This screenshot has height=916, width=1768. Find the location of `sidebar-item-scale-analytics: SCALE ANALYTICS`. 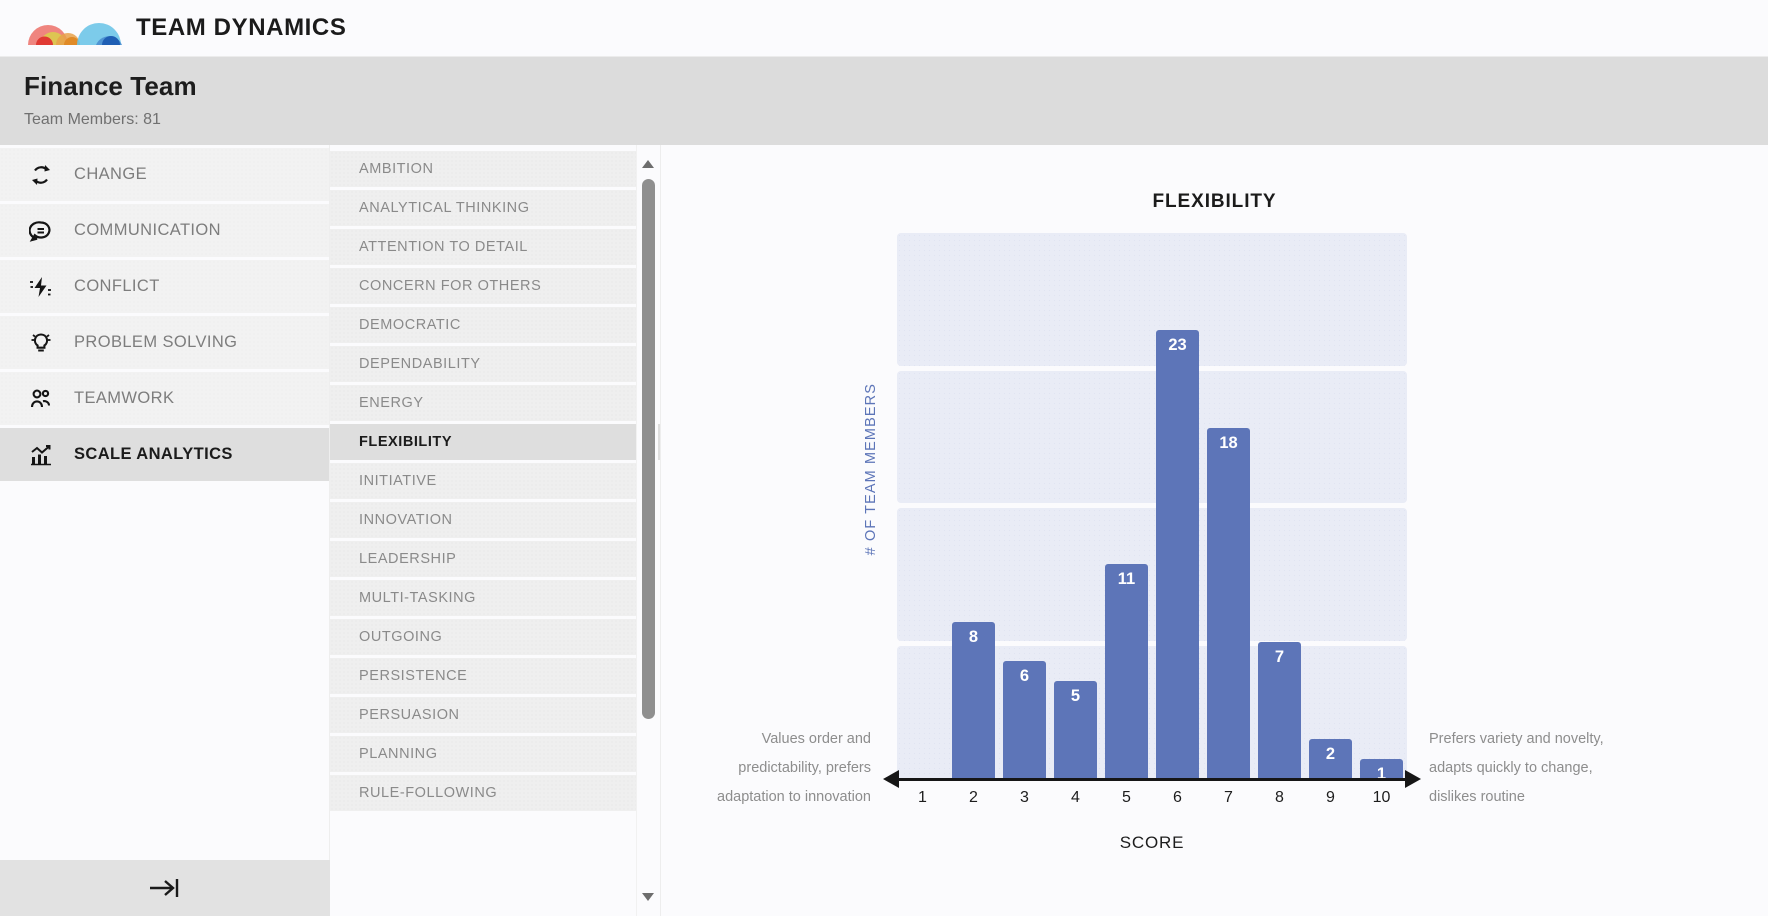

sidebar-item-scale-analytics: SCALE ANALYTICS is located at coordinates (164, 456).